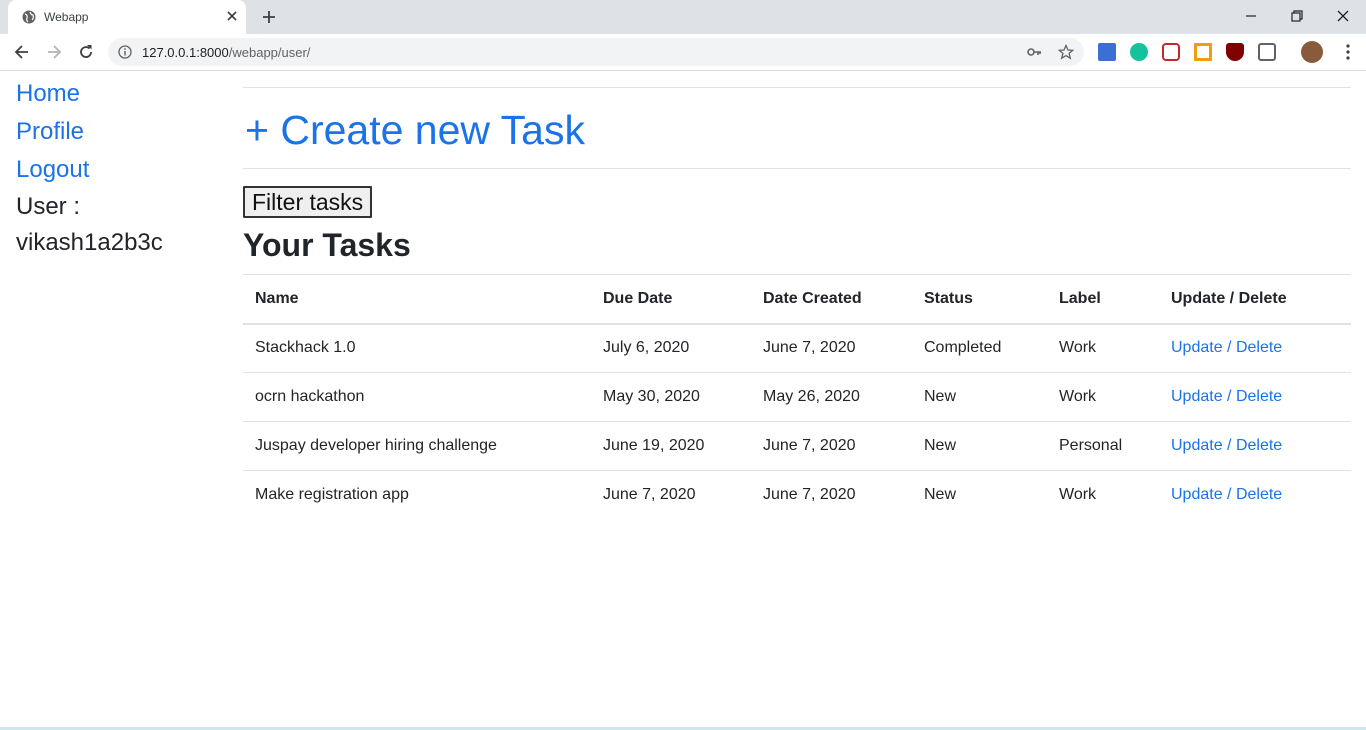  What do you see at coordinates (649, 495) in the screenshot?
I see `task-due-date: June 7, 2020` at bounding box center [649, 495].